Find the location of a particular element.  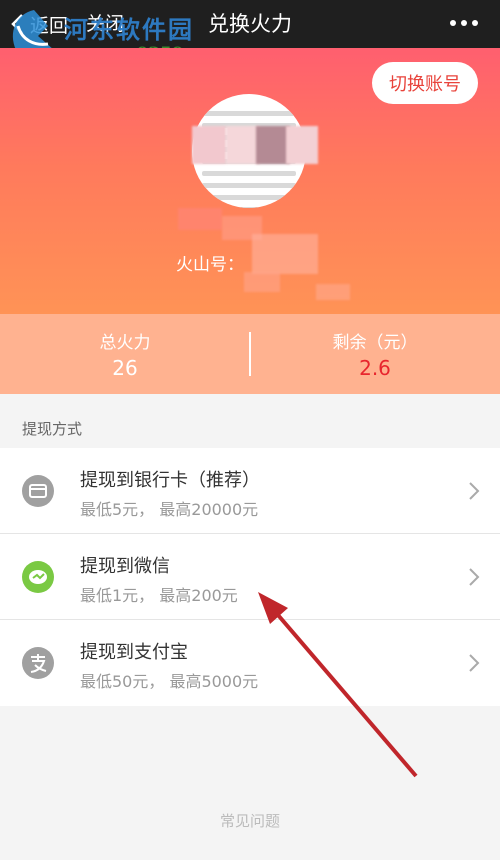

switch-account-button: 切换账号 is located at coordinates (425, 83).